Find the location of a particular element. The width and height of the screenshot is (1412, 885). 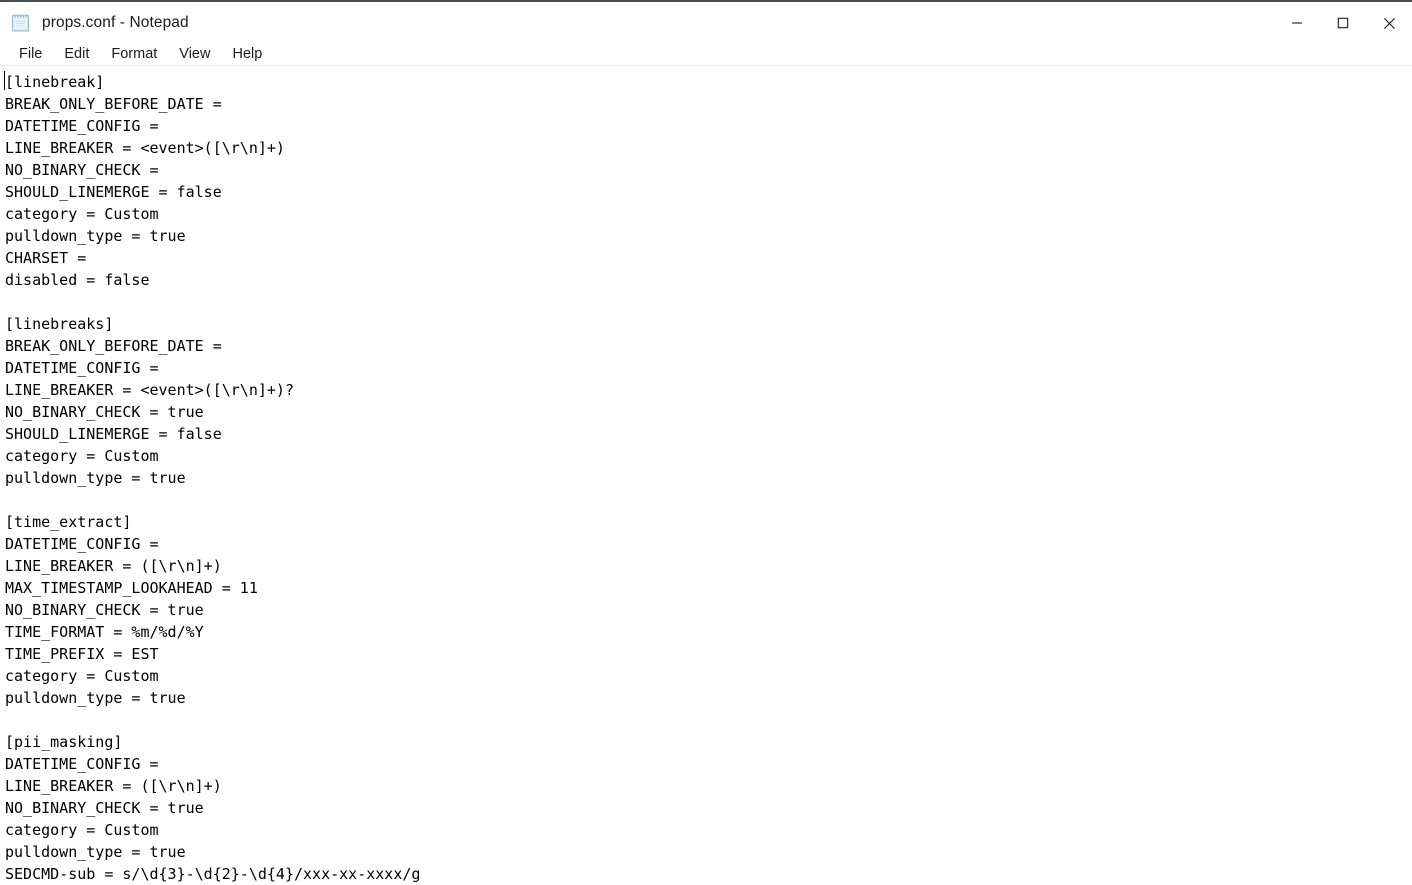

menu-bar: File Edit Format View Help is located at coordinates (706, 55).